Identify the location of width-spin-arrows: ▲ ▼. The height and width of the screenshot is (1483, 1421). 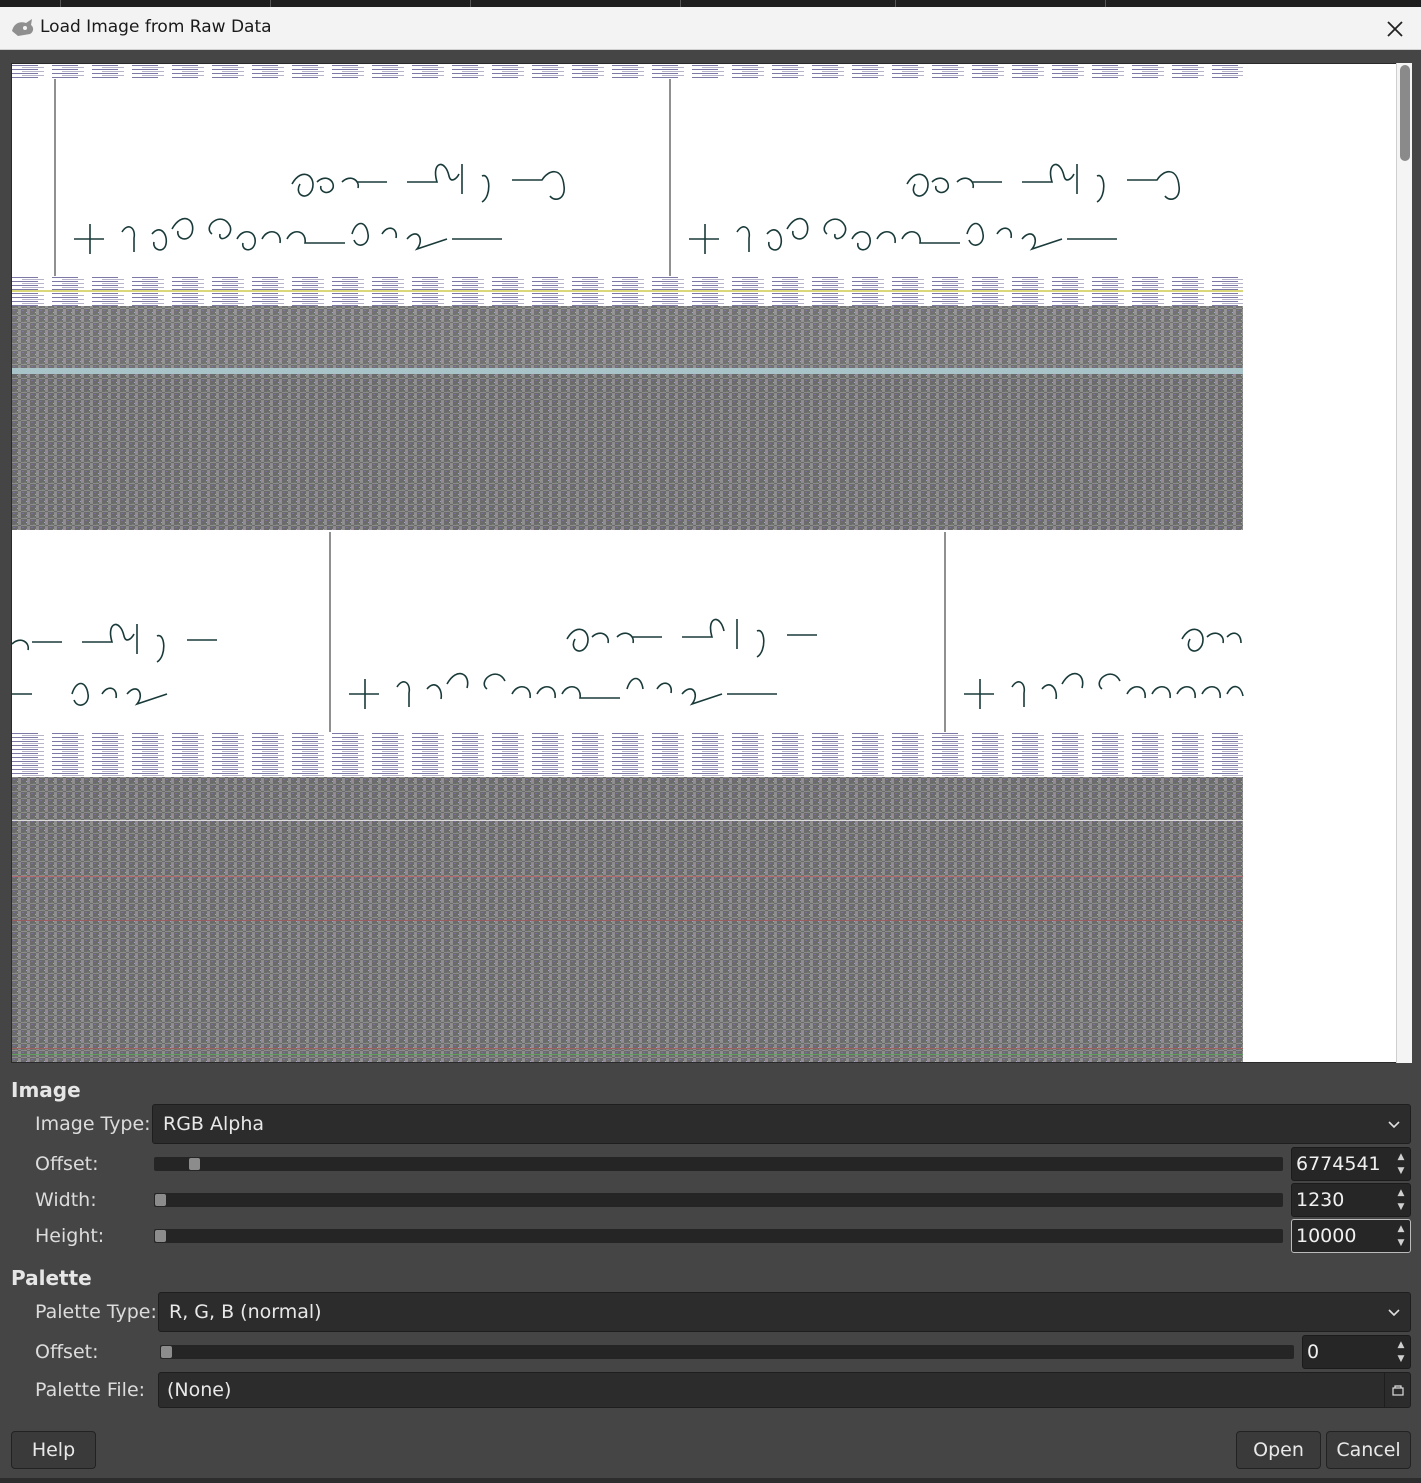
(1401, 1200).